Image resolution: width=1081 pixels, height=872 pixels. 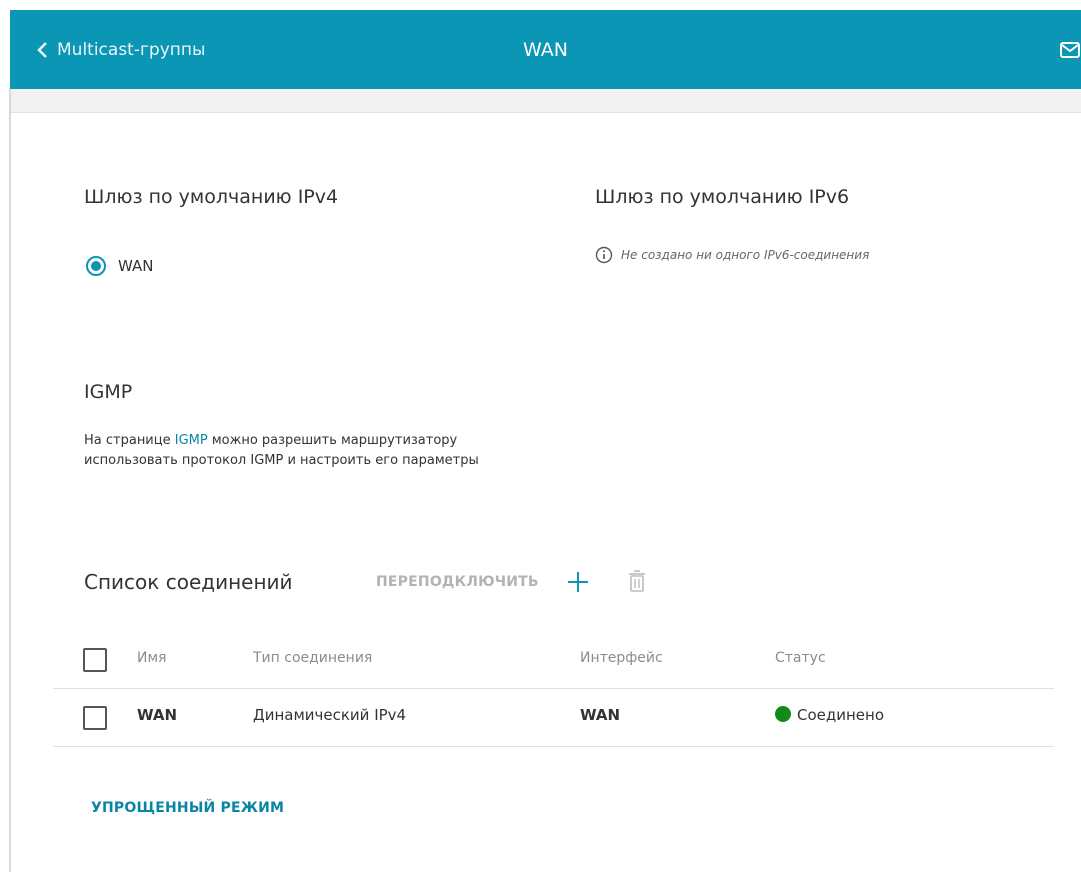 I want to click on status-connected-dot, so click(x=783, y=714).